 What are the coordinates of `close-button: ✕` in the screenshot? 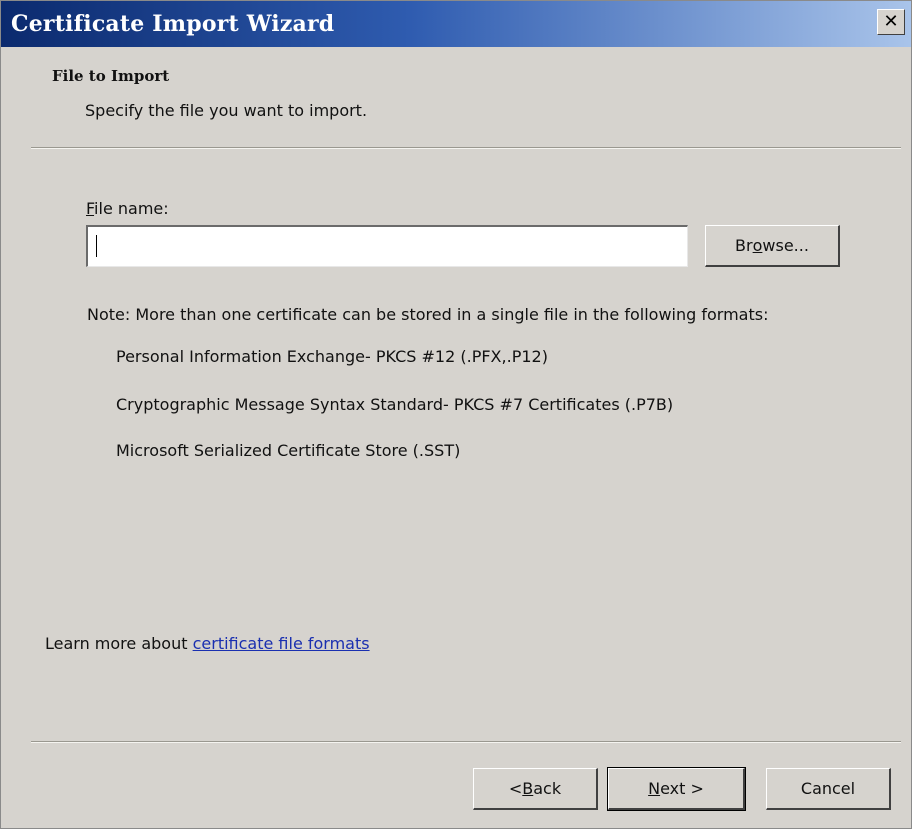 It's located at (891, 22).